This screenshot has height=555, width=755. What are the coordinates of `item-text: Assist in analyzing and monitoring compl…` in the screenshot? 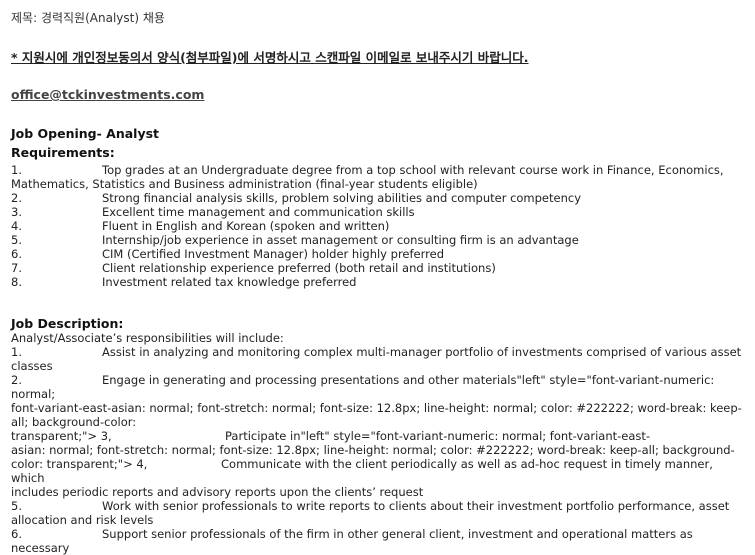 It's located at (422, 352).